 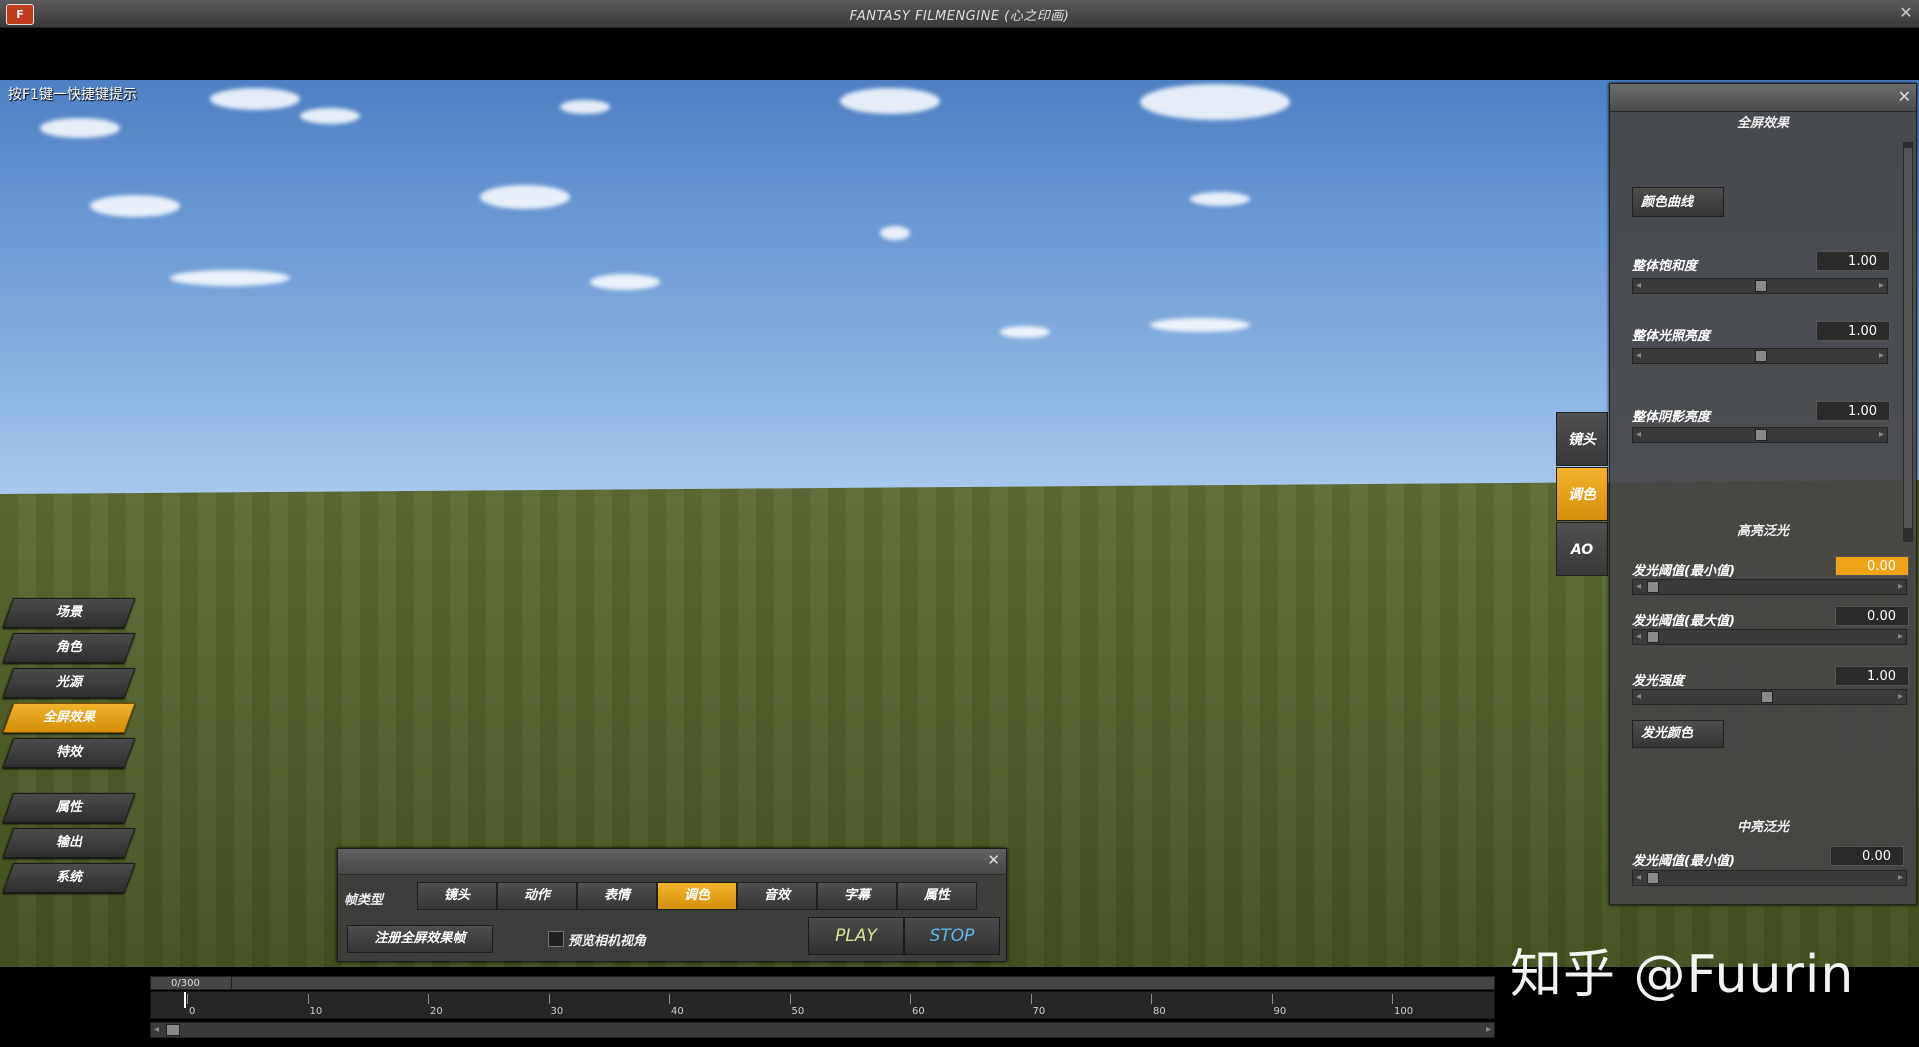 I want to click on color-curve-button: 颜色曲线, so click(x=1678, y=202).